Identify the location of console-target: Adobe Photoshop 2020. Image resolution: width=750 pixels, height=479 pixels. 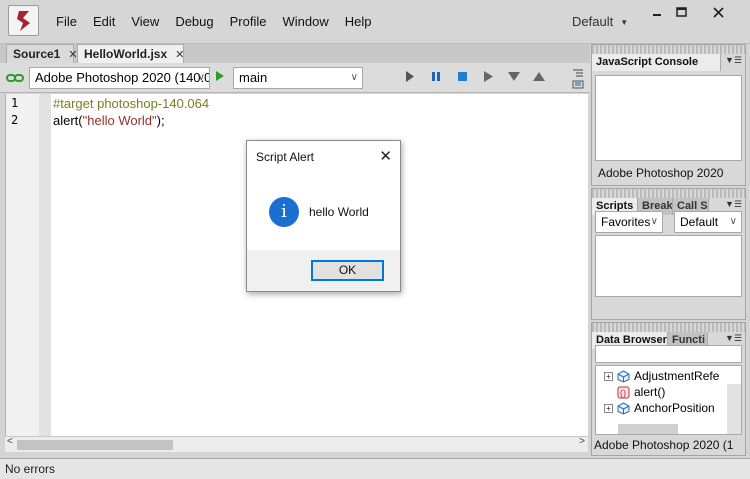
(661, 173).